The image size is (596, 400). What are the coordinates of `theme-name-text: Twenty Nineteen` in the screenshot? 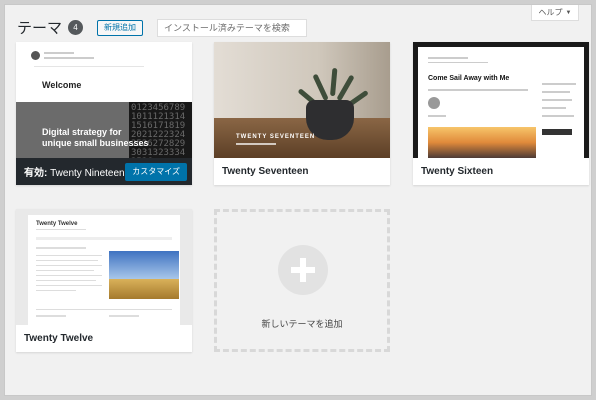 It's located at (87, 173).